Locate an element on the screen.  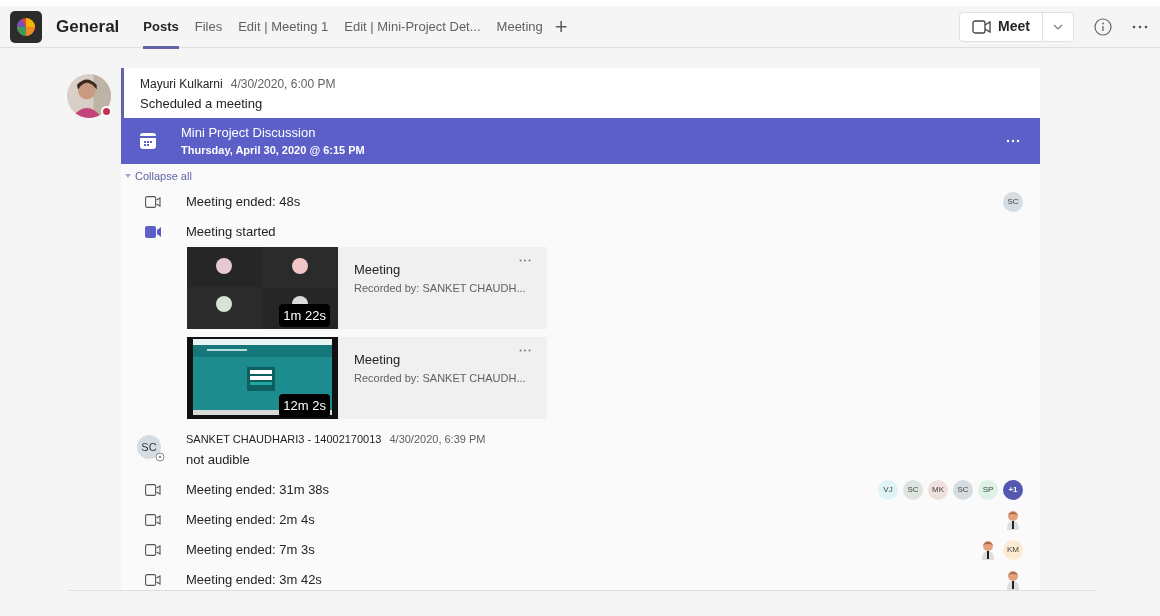
participant-avatar: KM is located at coordinates (1013, 550).